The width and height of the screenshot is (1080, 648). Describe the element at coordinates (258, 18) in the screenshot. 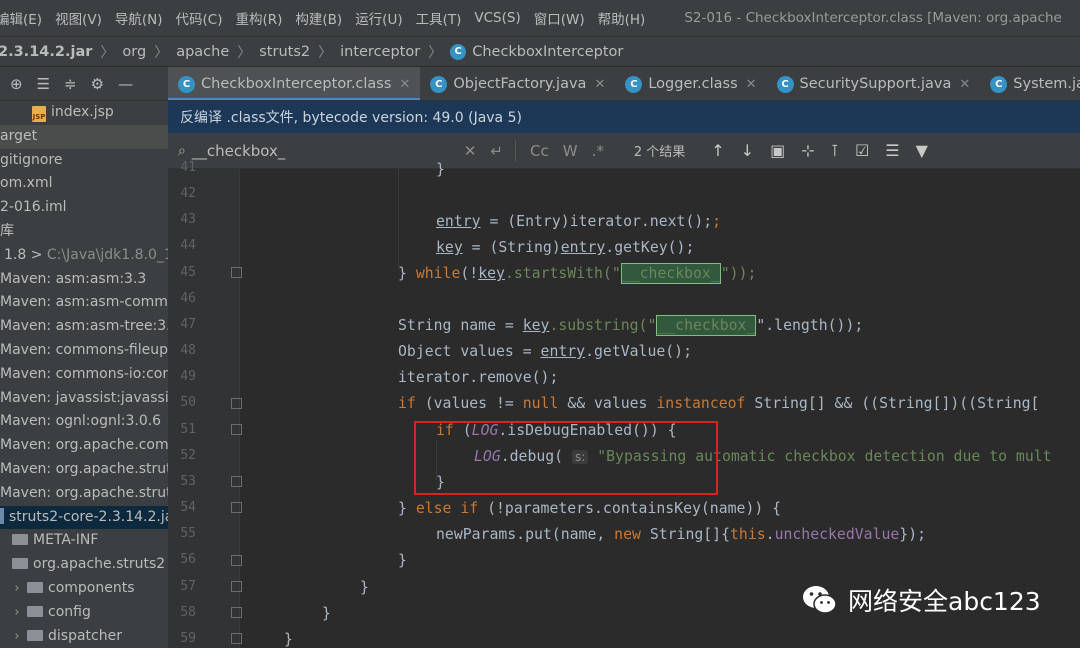

I see `menu-refactor: 重构(R)` at that location.